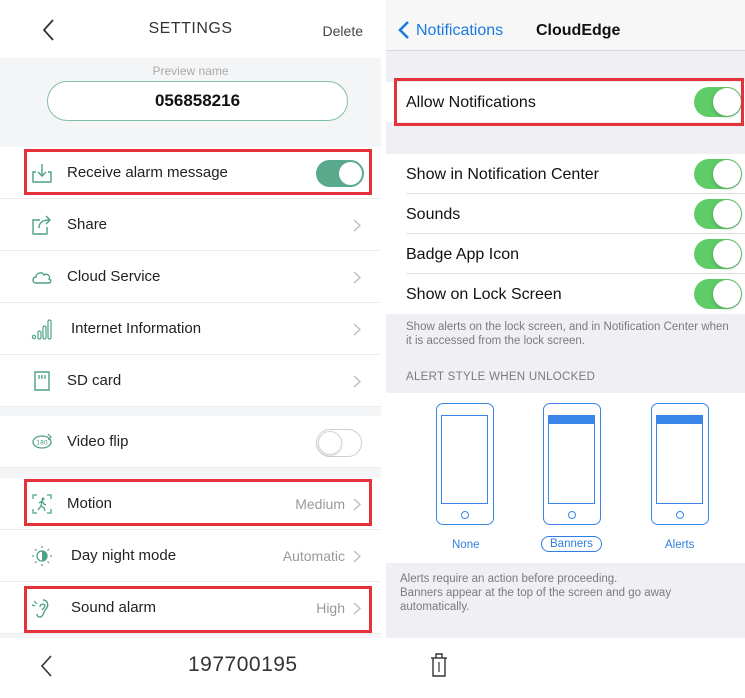  I want to click on row-value: Medium, so click(320, 504).